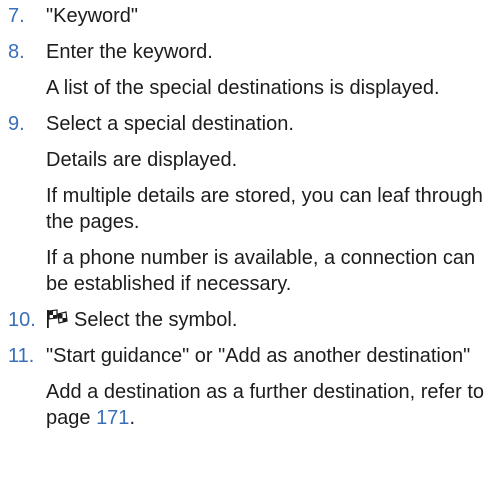 This screenshot has width=493, height=482. What do you see at coordinates (112, 418) in the screenshot?
I see `page-reference-link: 171` at bounding box center [112, 418].